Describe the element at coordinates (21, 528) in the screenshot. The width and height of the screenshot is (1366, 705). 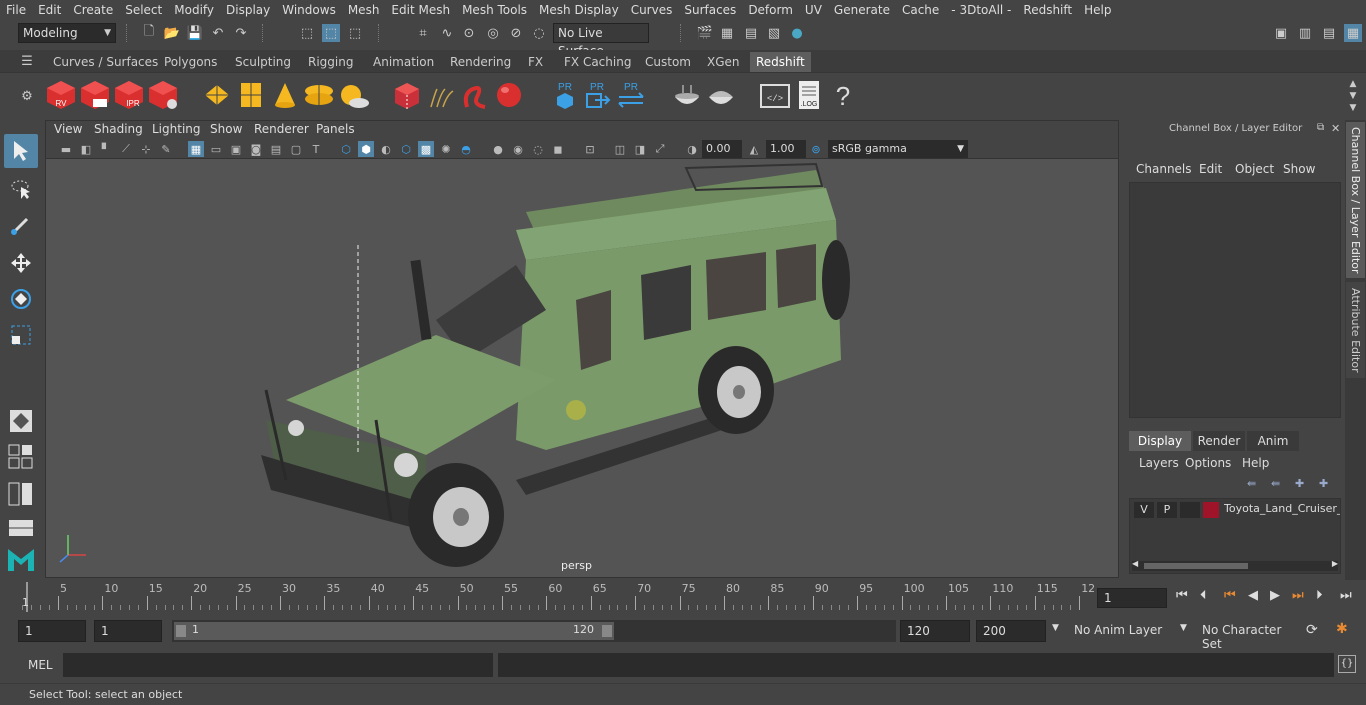
I see `layout-persp-graph-icon` at that location.